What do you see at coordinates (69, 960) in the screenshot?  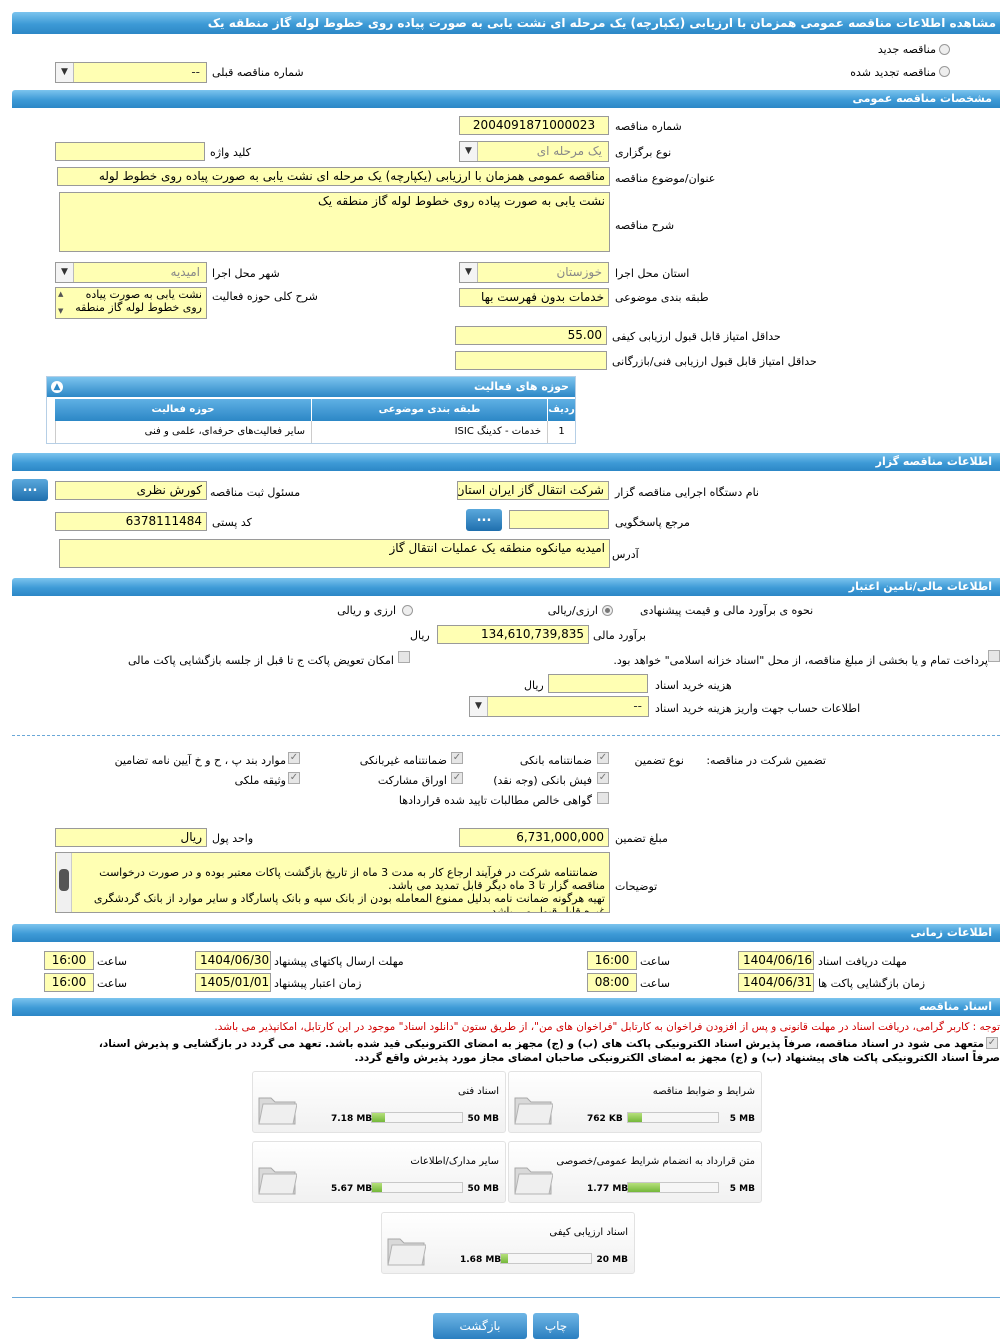 I see `submit-time-field: 16:00` at bounding box center [69, 960].